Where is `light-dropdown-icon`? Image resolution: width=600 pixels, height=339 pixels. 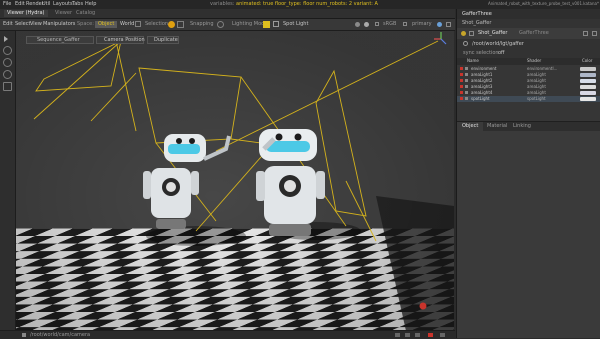
light-dropdown-icon is located at coordinates (276, 24).